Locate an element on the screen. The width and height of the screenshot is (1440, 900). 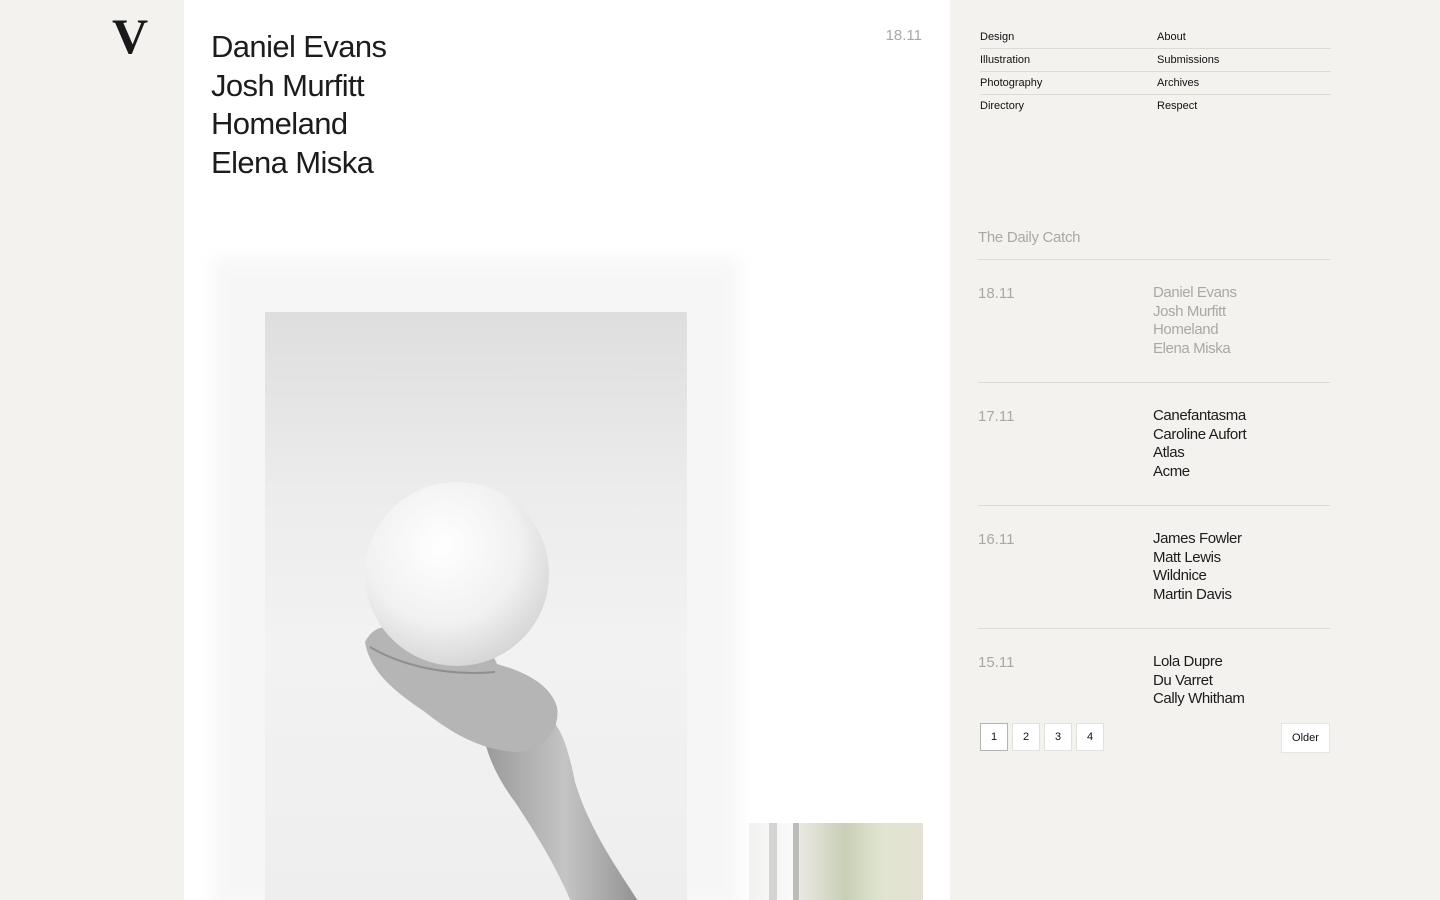
entry-name: Du Varret is located at coordinates (1183, 680).